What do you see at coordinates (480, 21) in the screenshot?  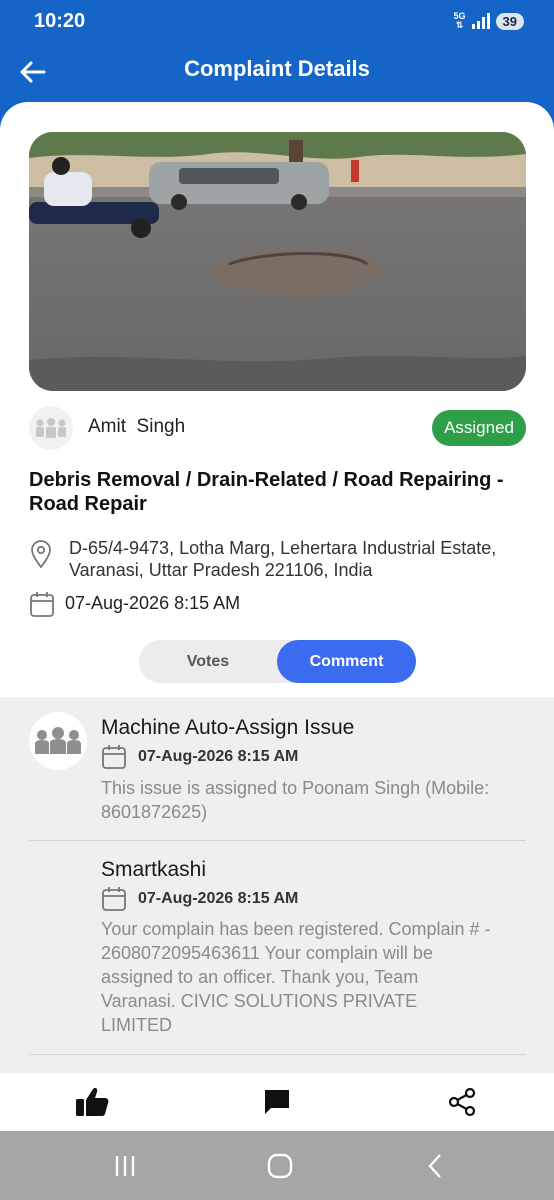 I see `signal-icon` at bounding box center [480, 21].